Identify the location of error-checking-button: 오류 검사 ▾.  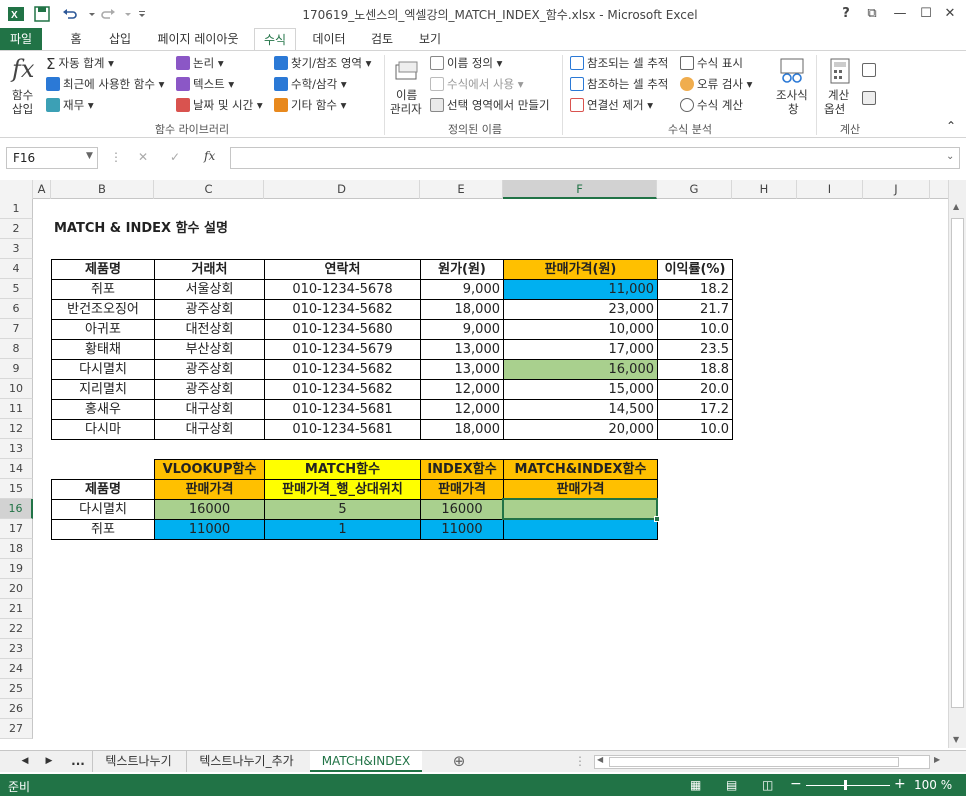
(716, 84).